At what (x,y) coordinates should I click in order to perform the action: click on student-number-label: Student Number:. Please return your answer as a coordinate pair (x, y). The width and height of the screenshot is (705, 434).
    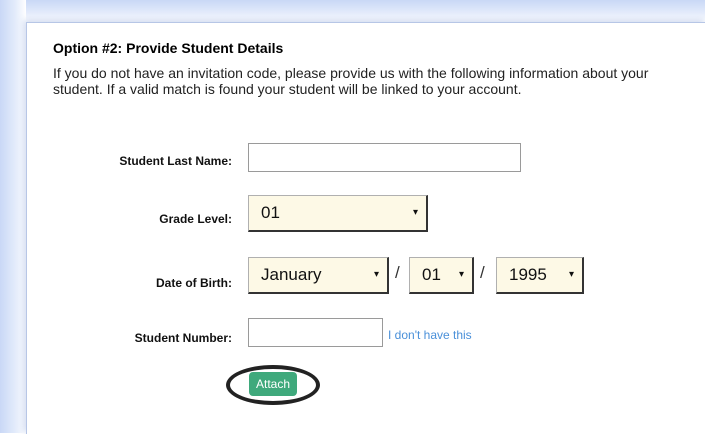
    Looking at the image, I should click on (183, 338).